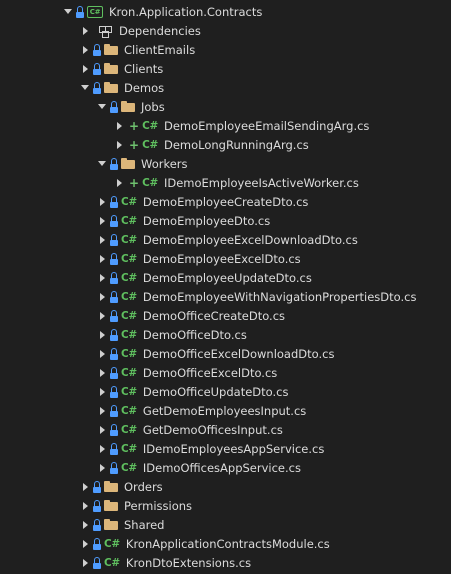 The image size is (451, 574). What do you see at coordinates (164, 163) in the screenshot?
I see `tree-item-label: Workers` at bounding box center [164, 163].